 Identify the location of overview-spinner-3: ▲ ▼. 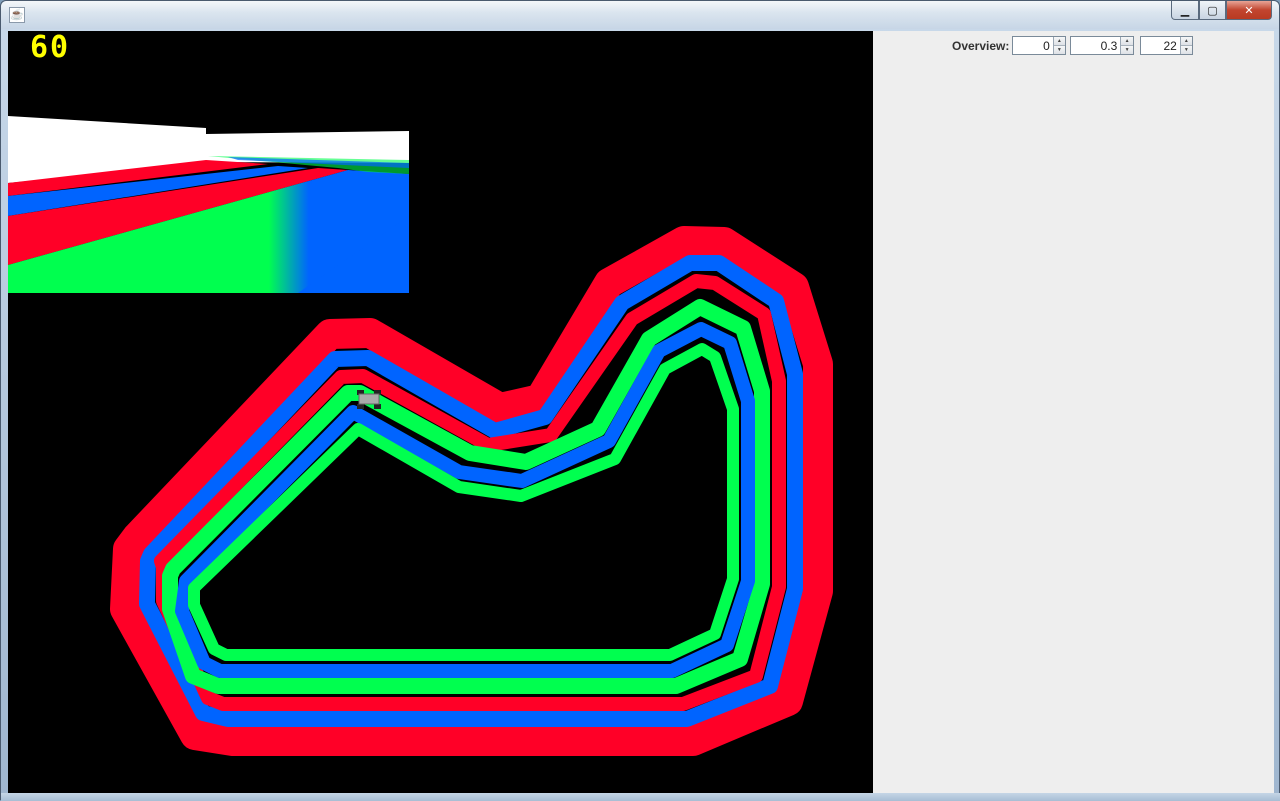
(1166, 45).